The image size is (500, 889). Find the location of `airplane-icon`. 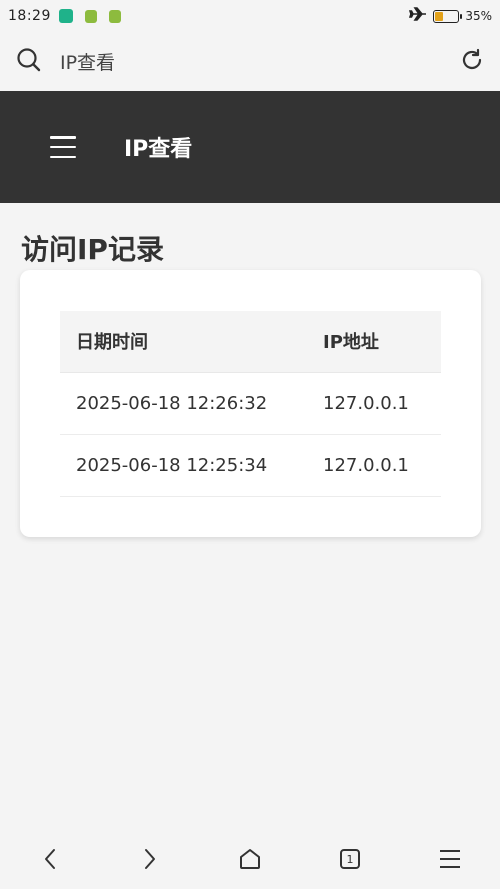

airplane-icon is located at coordinates (418, 16).